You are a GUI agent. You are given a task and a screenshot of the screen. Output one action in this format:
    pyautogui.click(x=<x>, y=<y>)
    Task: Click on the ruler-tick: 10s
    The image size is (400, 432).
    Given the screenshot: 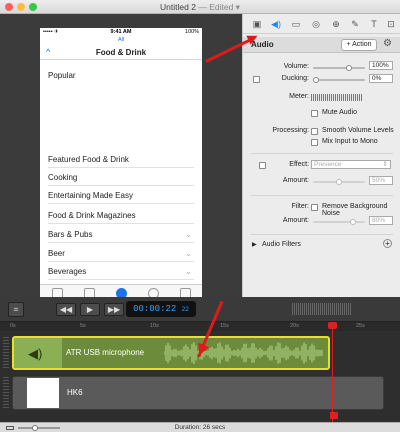 What is the action you would take?
    pyautogui.click(x=154, y=326)
    